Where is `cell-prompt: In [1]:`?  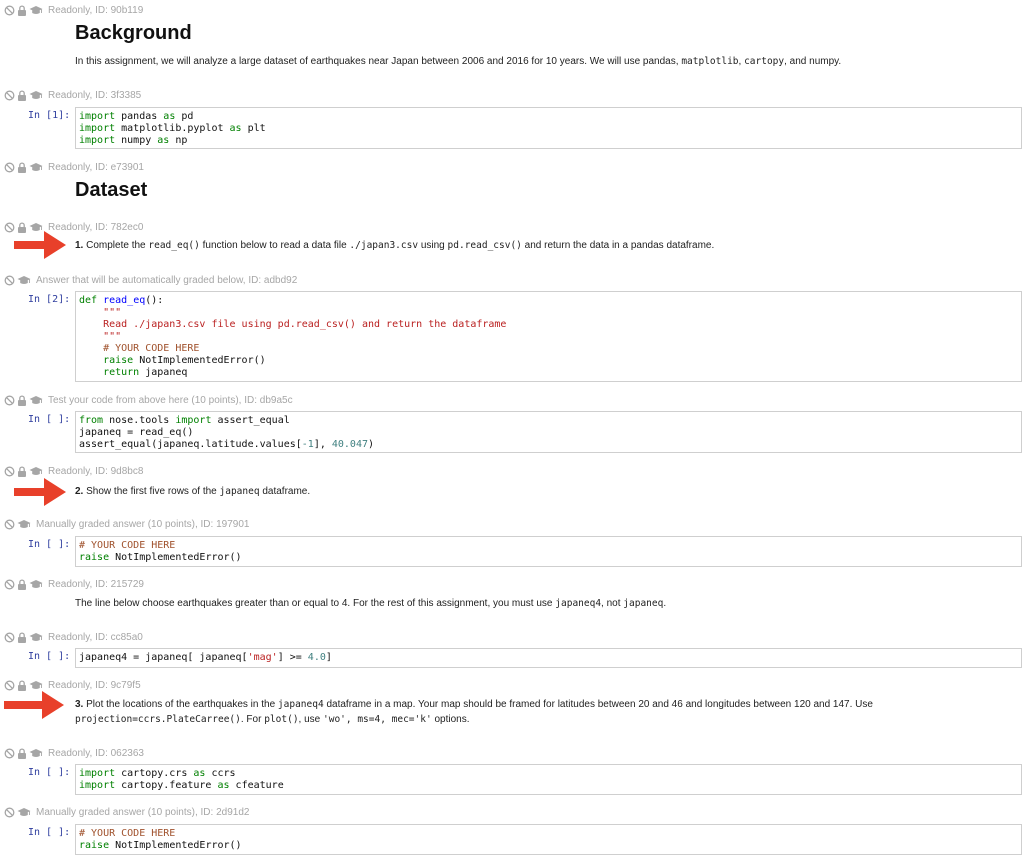
cell-prompt: In [1]: is located at coordinates (49, 115).